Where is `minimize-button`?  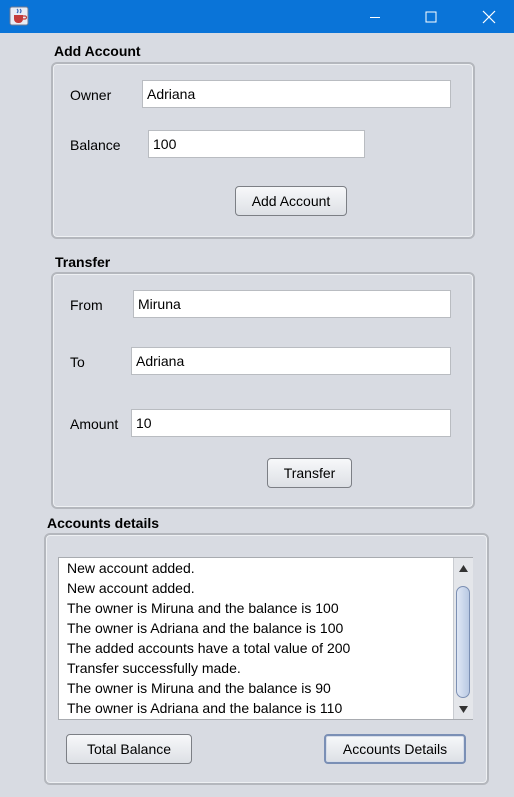 minimize-button is located at coordinates (375, 16).